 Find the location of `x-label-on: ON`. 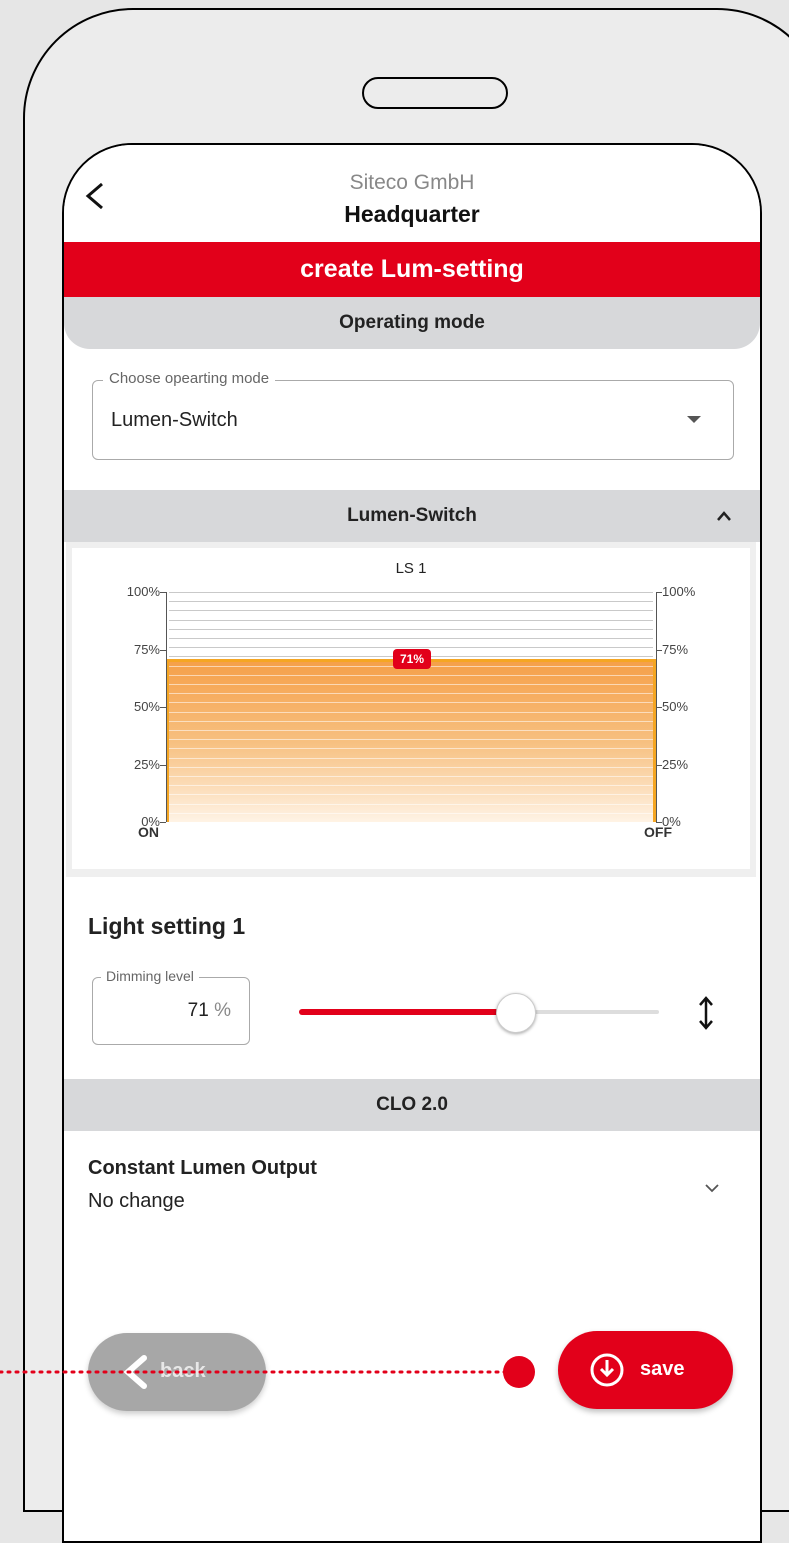

x-label-on: ON is located at coordinates (148, 832).